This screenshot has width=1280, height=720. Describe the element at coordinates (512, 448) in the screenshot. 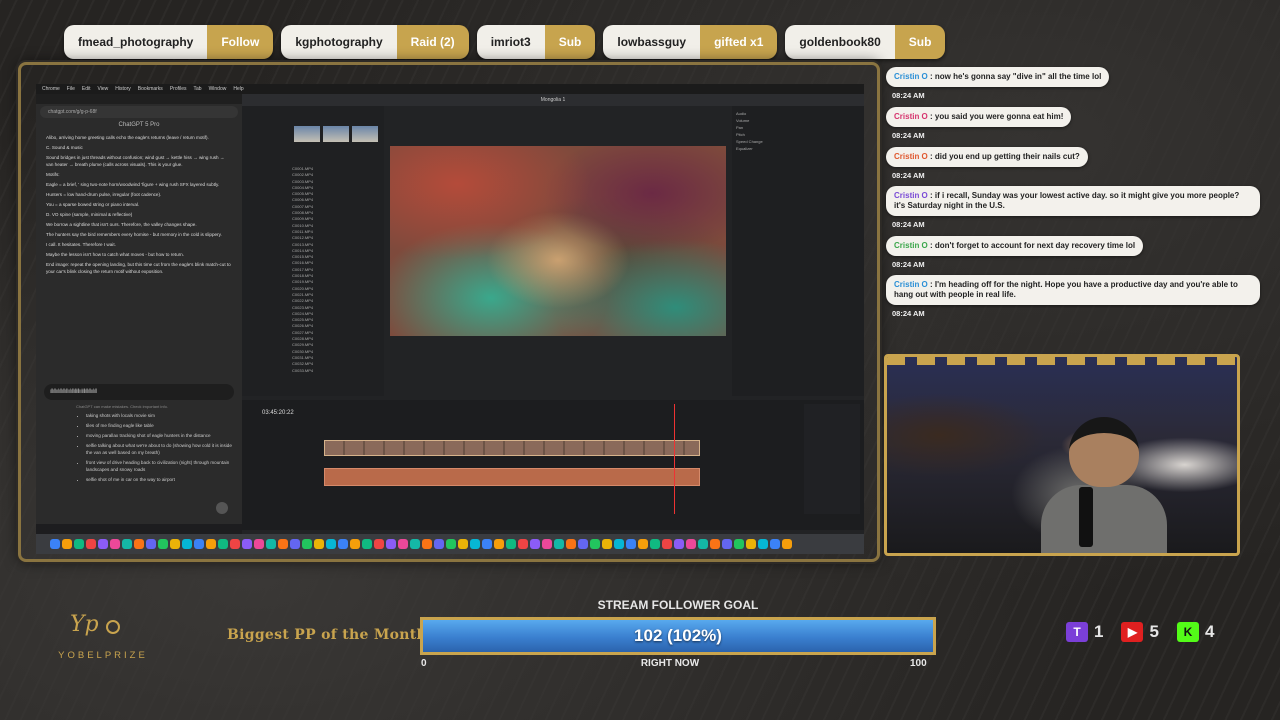

I see `video-track-clip` at that location.